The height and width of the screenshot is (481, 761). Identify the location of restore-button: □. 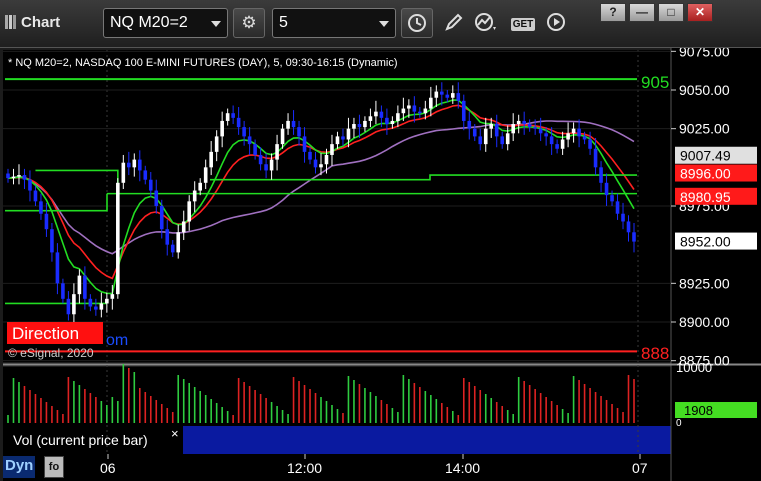
(671, 12).